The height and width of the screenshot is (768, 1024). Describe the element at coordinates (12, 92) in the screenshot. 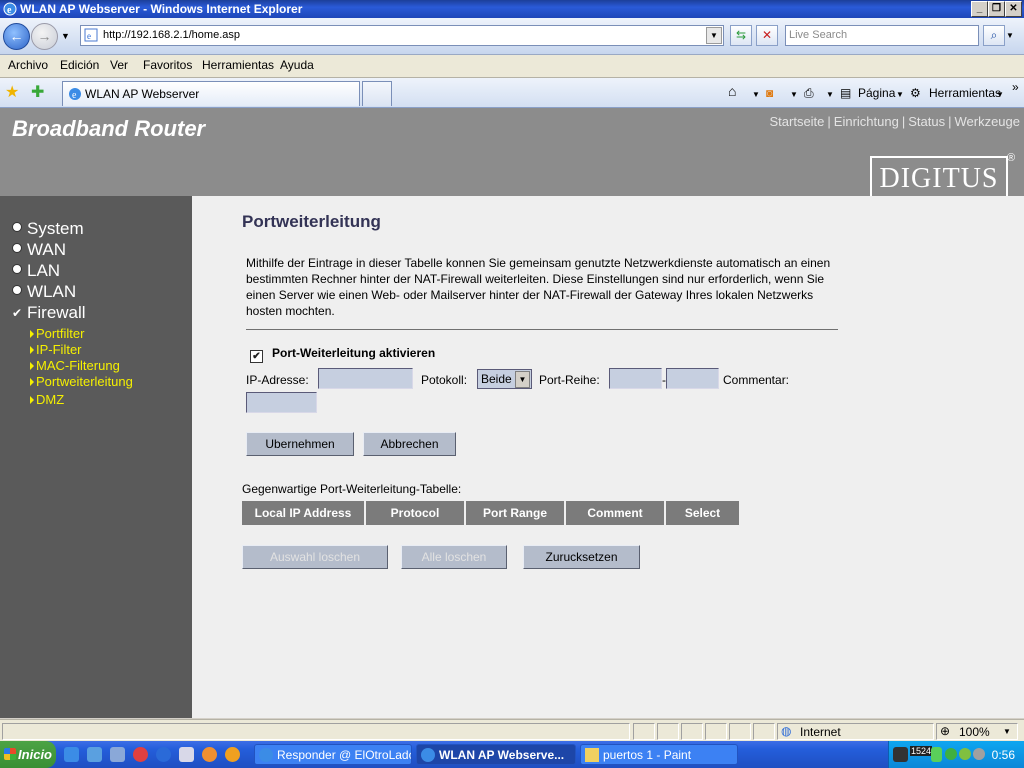

I see `favorites-star-icon: ★` at that location.